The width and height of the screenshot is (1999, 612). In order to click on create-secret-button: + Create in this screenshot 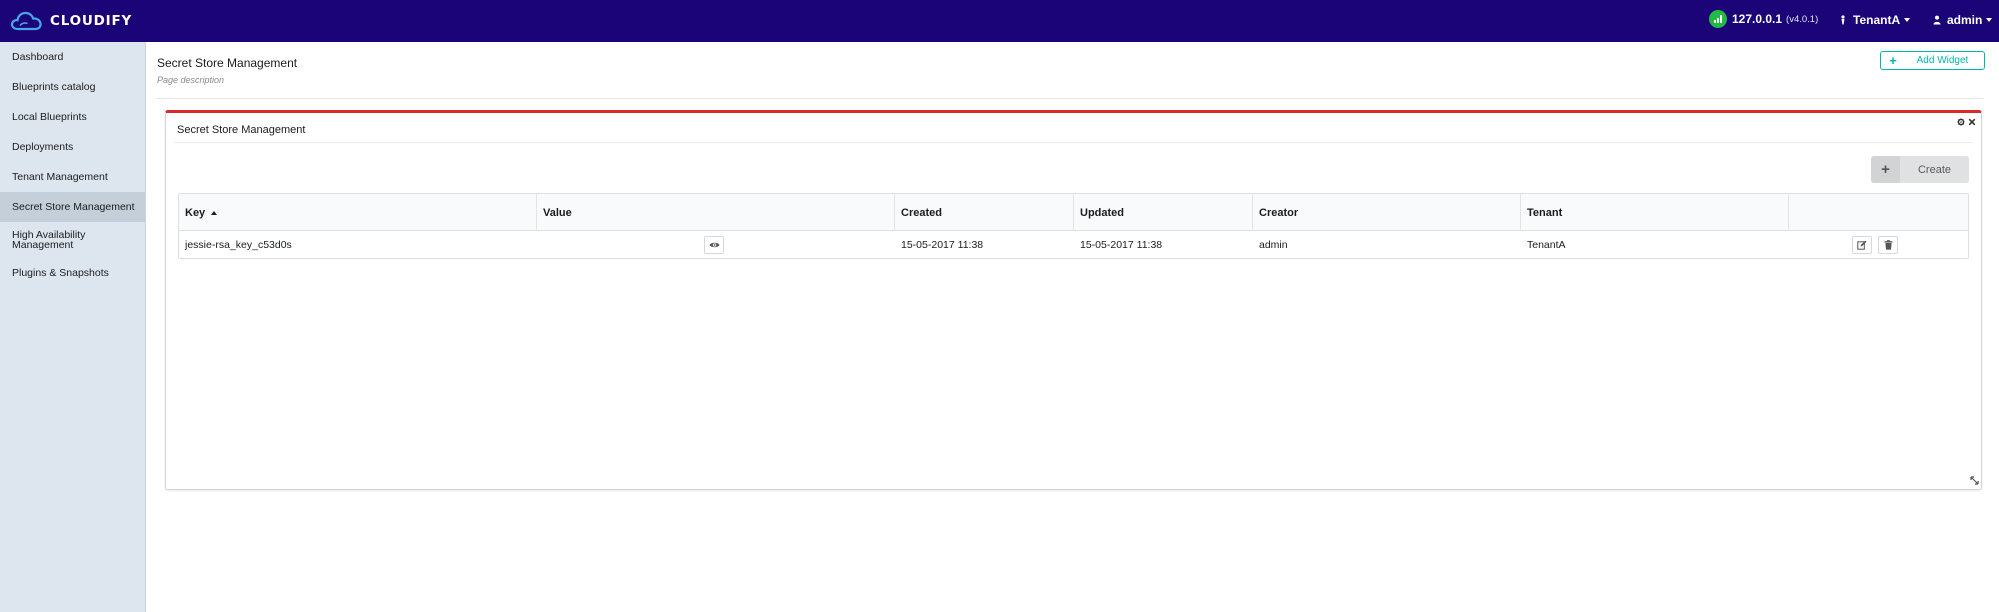, I will do `click(1920, 169)`.